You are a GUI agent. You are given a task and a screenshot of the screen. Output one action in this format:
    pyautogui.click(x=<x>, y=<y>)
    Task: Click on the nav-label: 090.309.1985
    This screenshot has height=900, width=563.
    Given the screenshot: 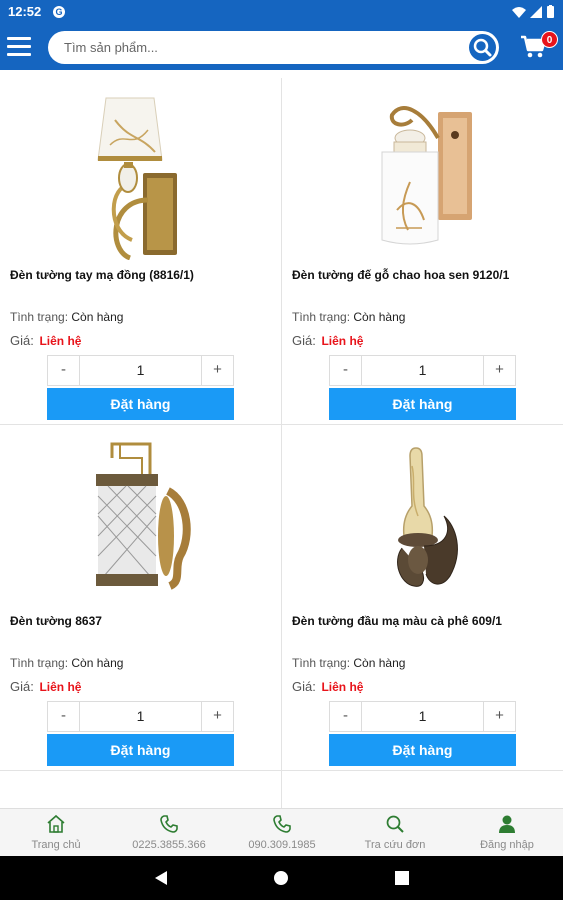 What is the action you would take?
    pyautogui.click(x=282, y=845)
    